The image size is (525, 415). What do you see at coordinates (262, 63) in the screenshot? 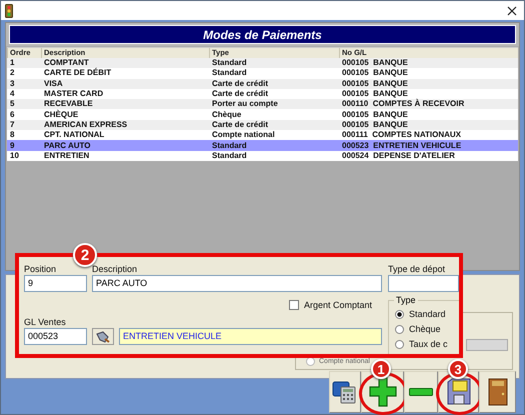
I see `table-row: 1 COMPTANT Standard 000105 BANQUE` at bounding box center [262, 63].